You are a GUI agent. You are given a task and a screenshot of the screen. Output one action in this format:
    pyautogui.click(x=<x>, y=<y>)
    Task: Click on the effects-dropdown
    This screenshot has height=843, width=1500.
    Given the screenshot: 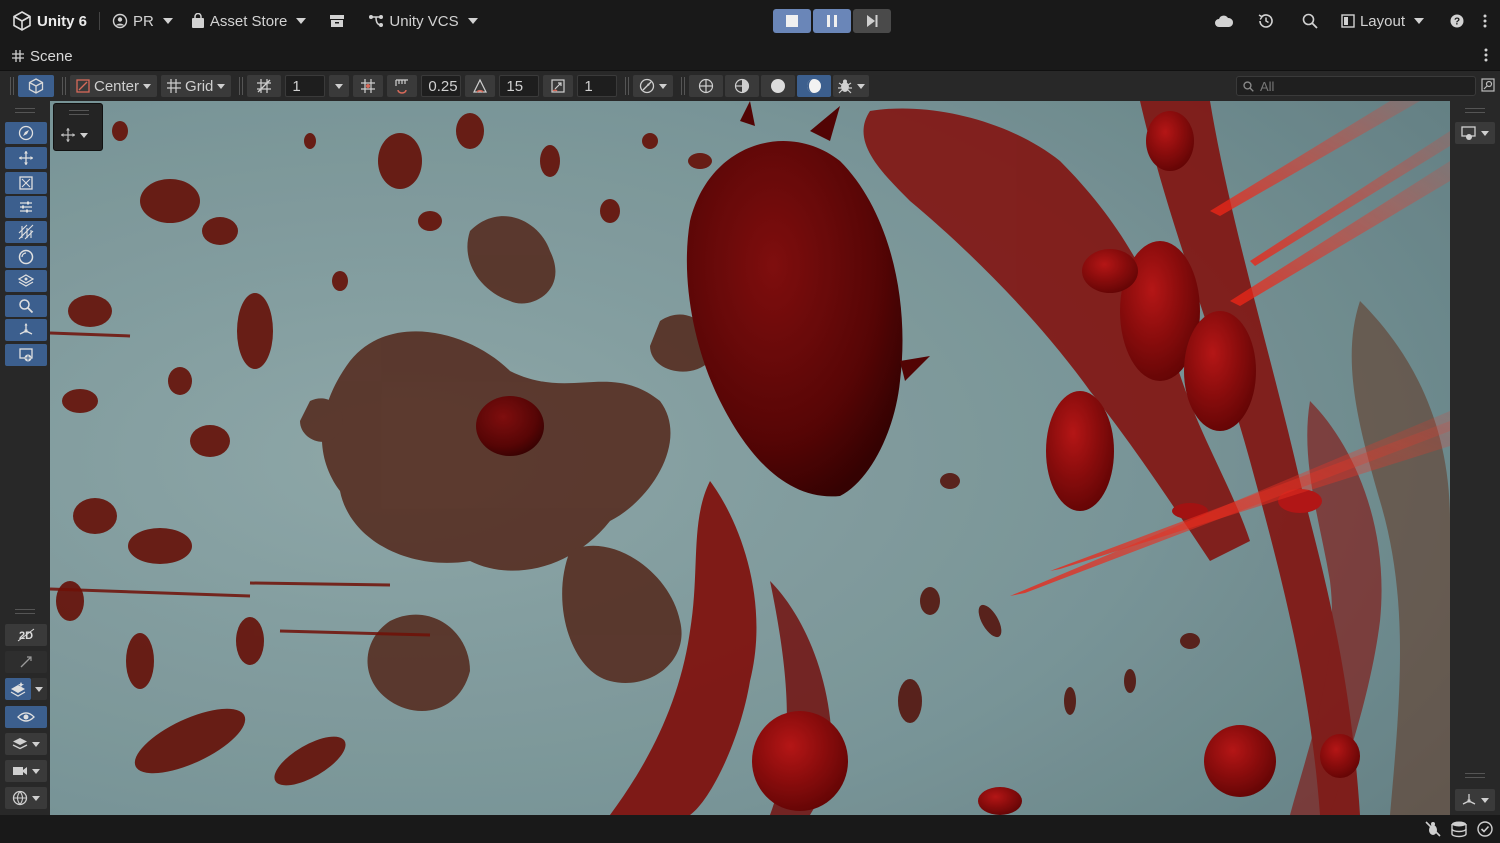 What is the action you would take?
    pyautogui.click(x=18, y=689)
    